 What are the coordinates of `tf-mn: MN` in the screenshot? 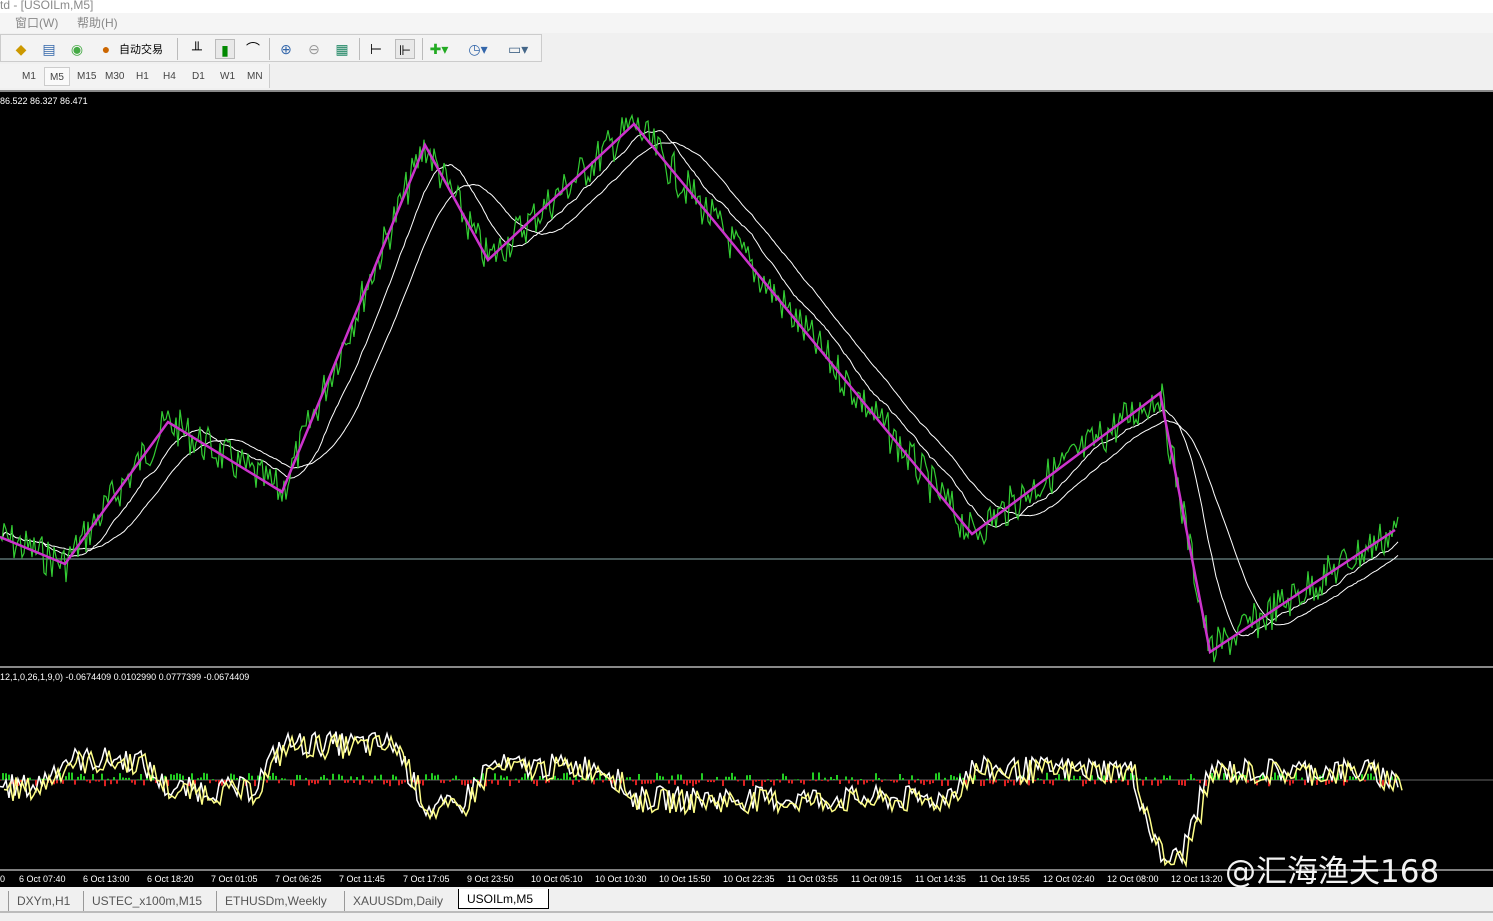 It's located at (255, 76).